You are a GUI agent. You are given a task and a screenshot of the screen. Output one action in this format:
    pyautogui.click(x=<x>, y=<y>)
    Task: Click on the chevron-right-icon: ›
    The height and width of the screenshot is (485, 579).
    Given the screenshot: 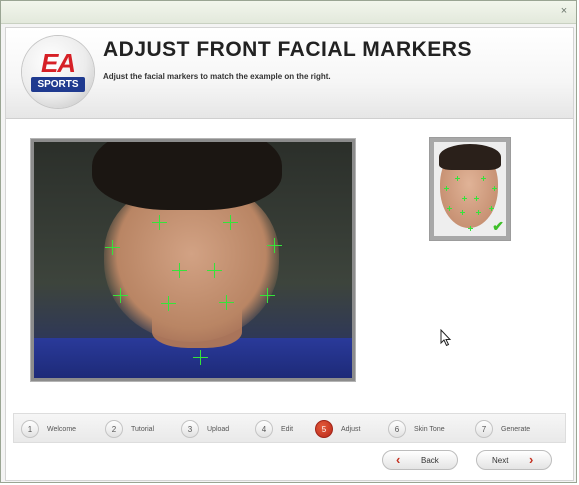 What is the action you would take?
    pyautogui.click(x=531, y=459)
    